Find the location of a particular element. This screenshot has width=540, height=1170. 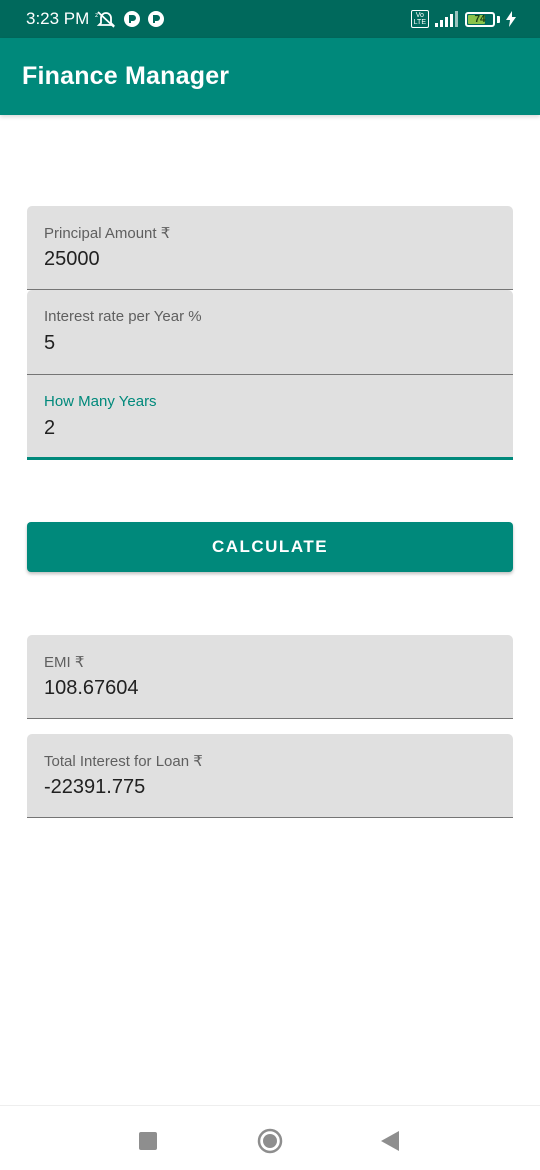

interest-rate-input is located at coordinates (264, 343).